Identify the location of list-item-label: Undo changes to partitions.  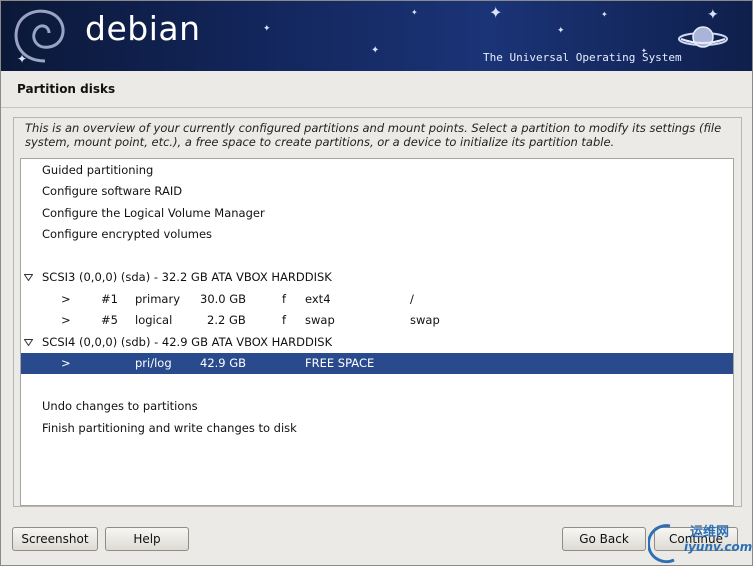
(120, 406).